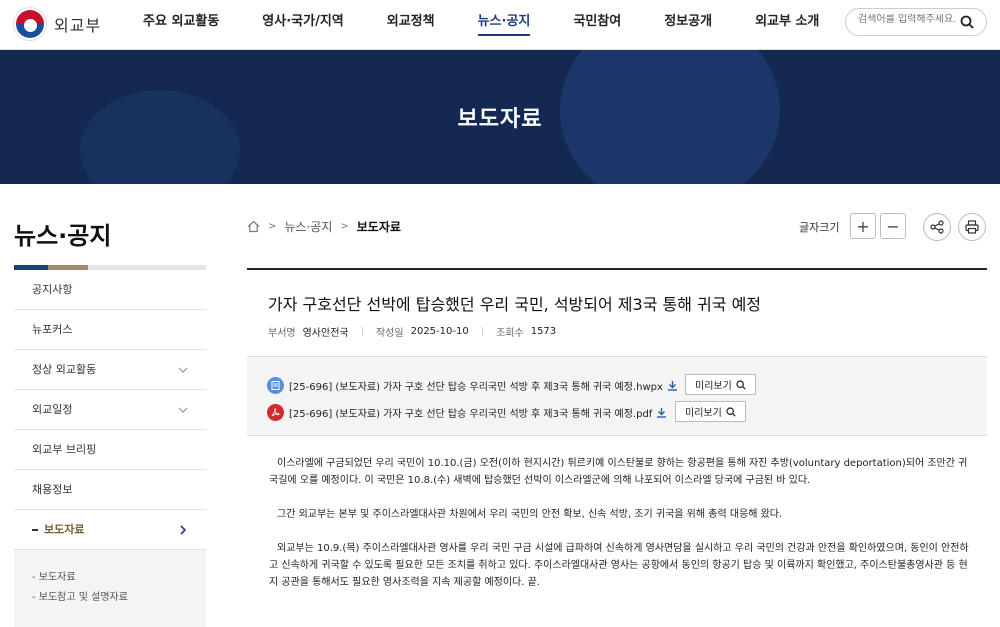 This screenshot has width=1000, height=627. Describe the element at coordinates (863, 226) in the screenshot. I see `font-increase-button: +` at that location.